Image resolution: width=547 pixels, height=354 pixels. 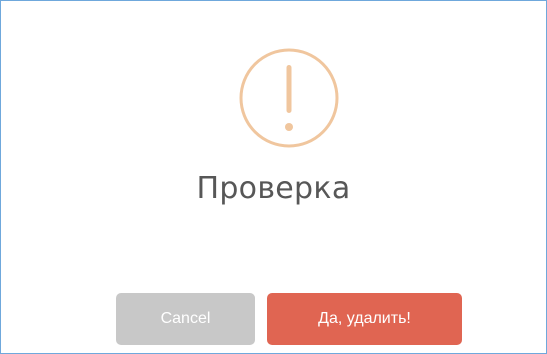 What do you see at coordinates (289, 98) in the screenshot?
I see `exclamation-circle-icon` at bounding box center [289, 98].